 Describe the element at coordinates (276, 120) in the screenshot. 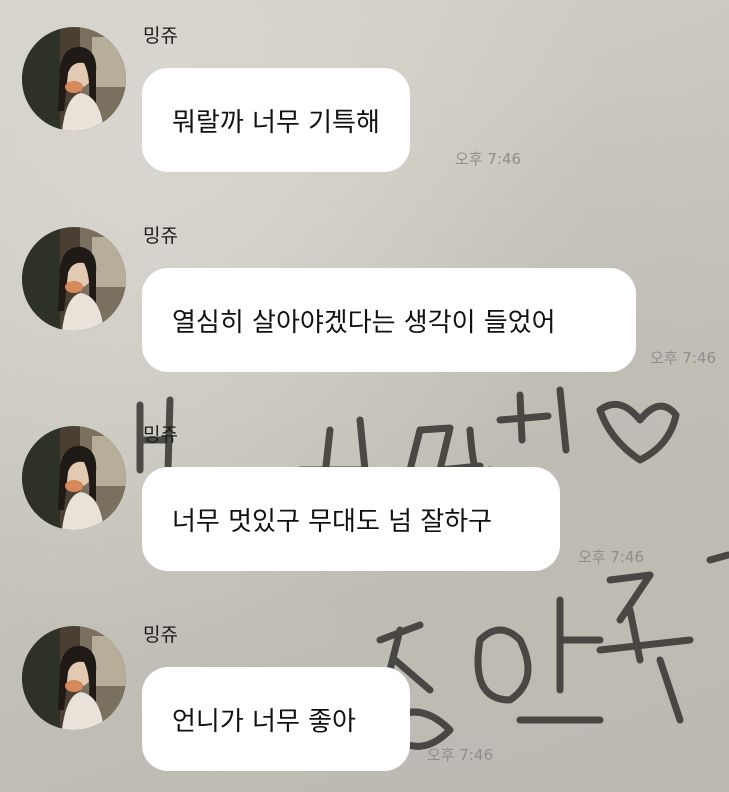

I see `message-bubble: 뭐랄까 너무 기특해` at that location.